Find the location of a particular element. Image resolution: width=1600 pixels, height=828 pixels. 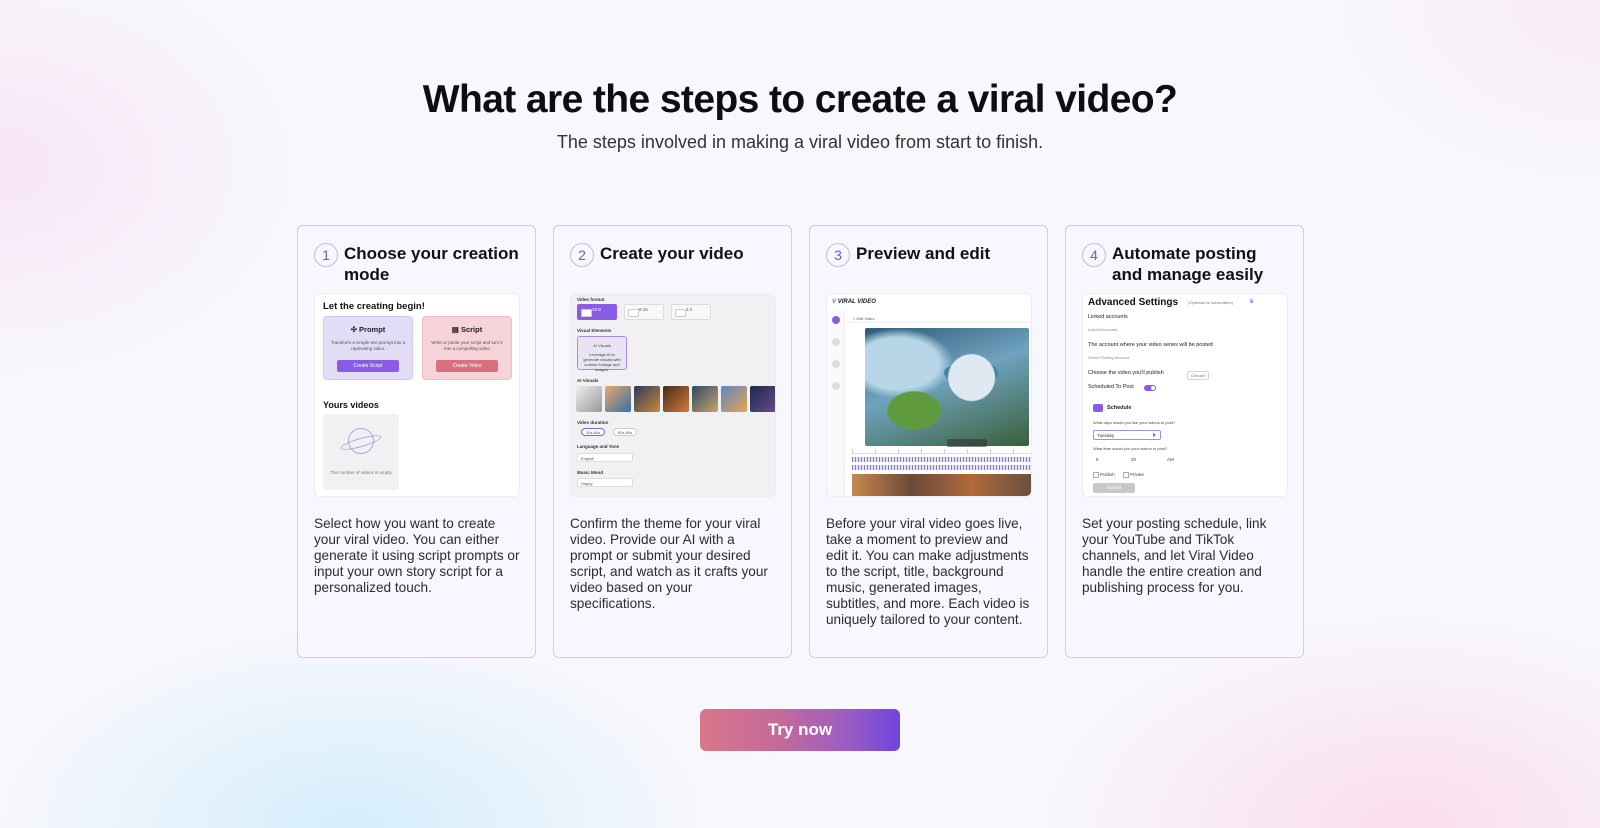

hour-value: 6 is located at coordinates (1097, 459).